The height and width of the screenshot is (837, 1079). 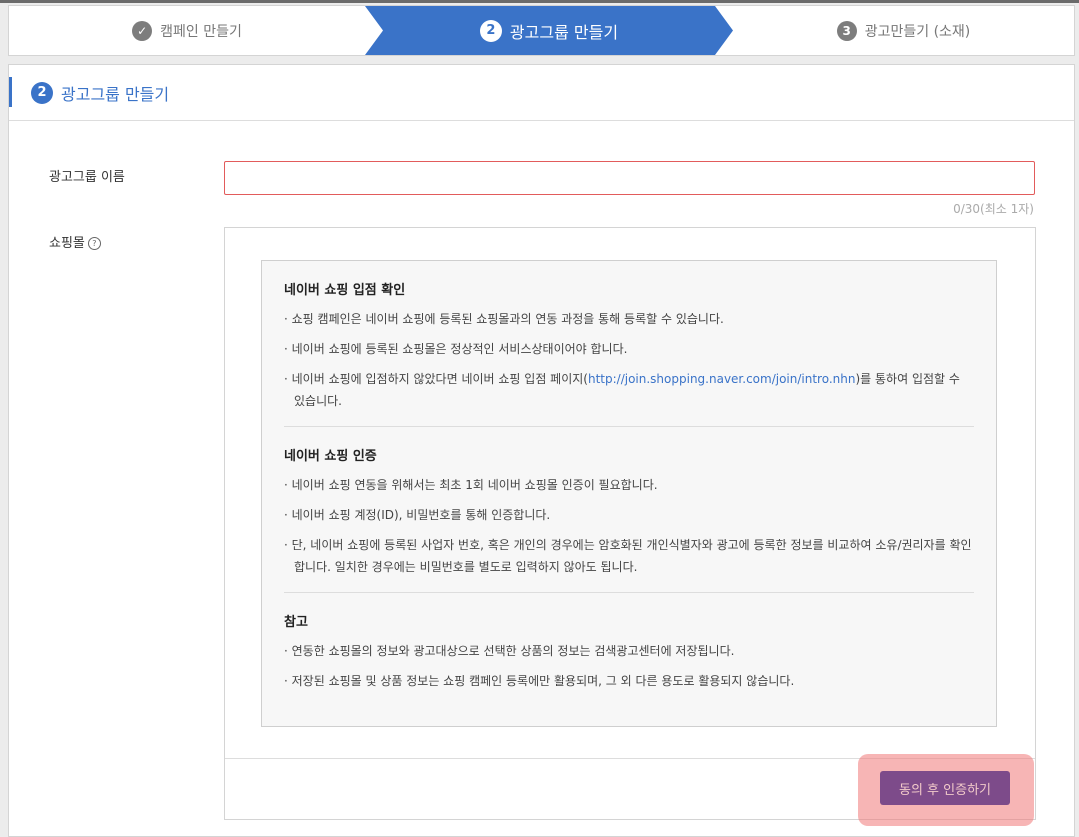 I want to click on step-ad-creative-label: 광고만들기 (소재), so click(x=917, y=31).